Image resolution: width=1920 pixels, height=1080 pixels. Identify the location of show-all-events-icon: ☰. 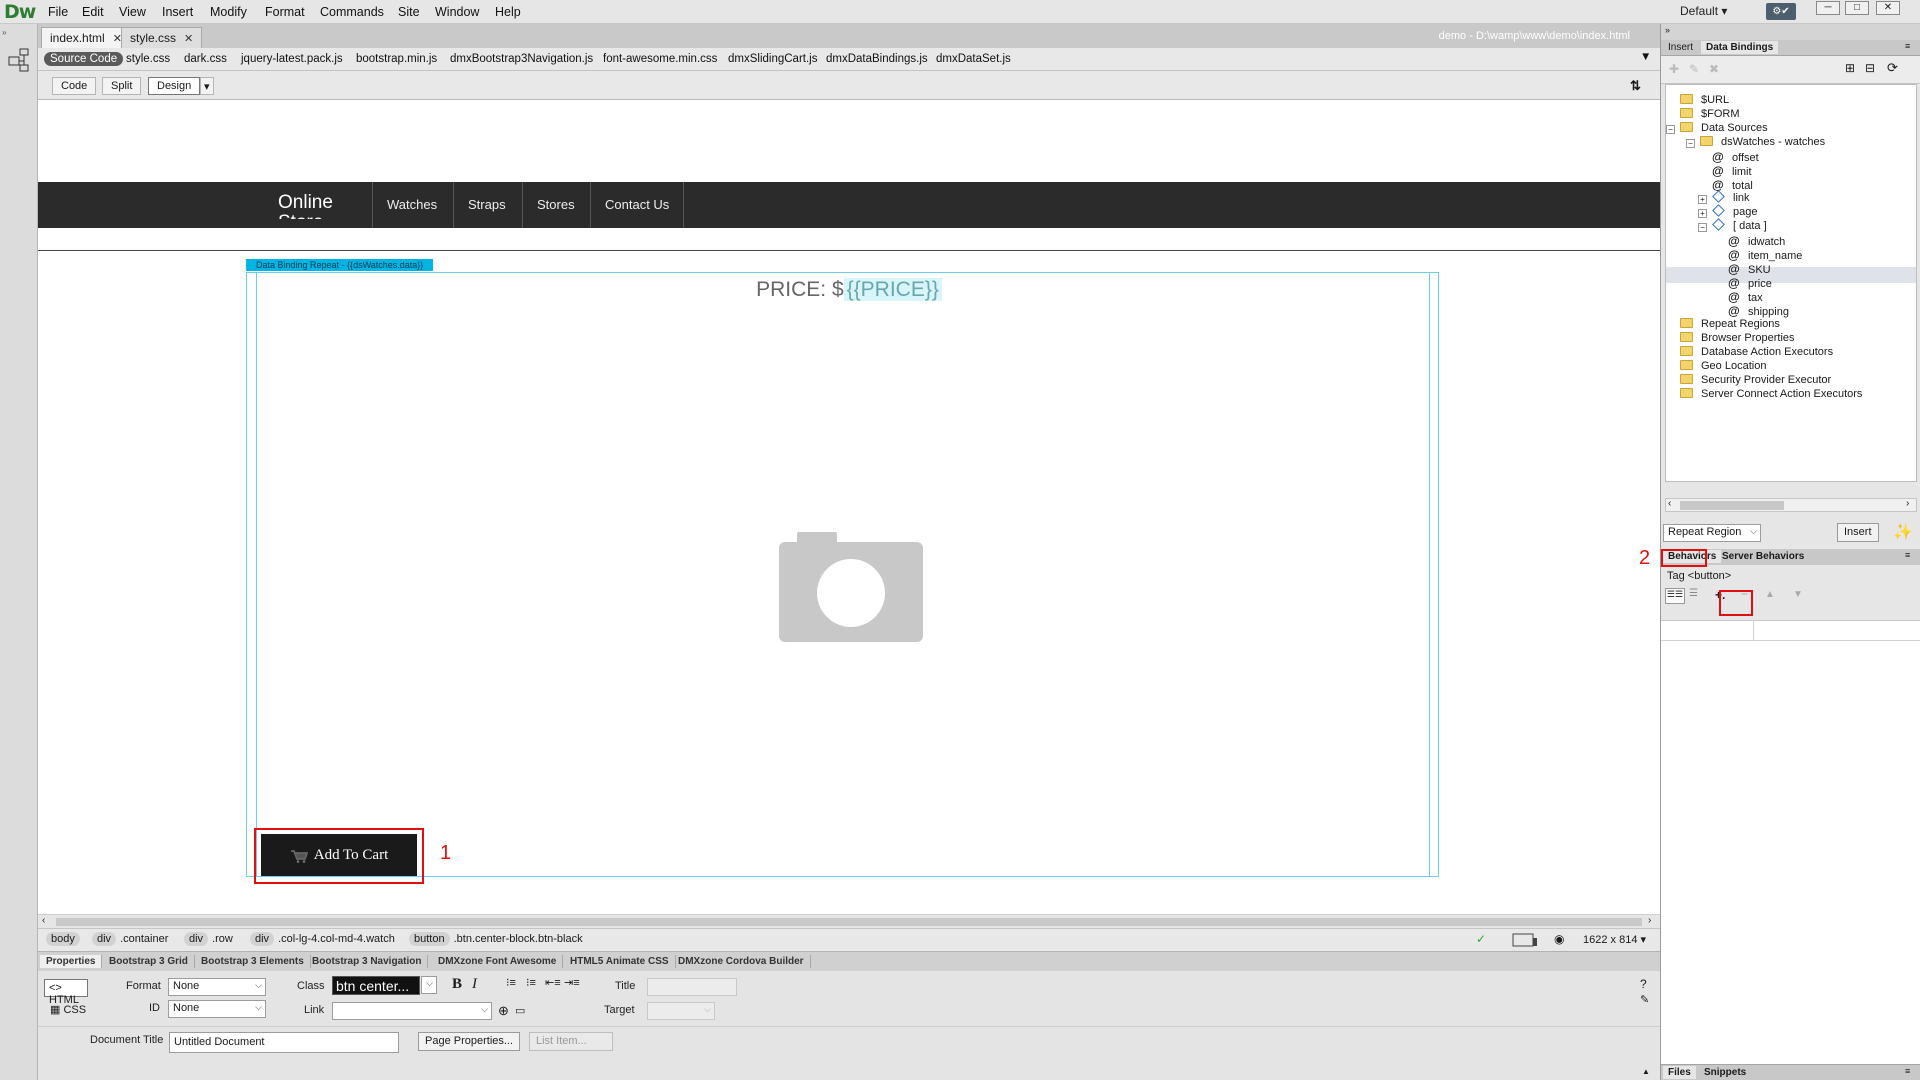
(1693, 593).